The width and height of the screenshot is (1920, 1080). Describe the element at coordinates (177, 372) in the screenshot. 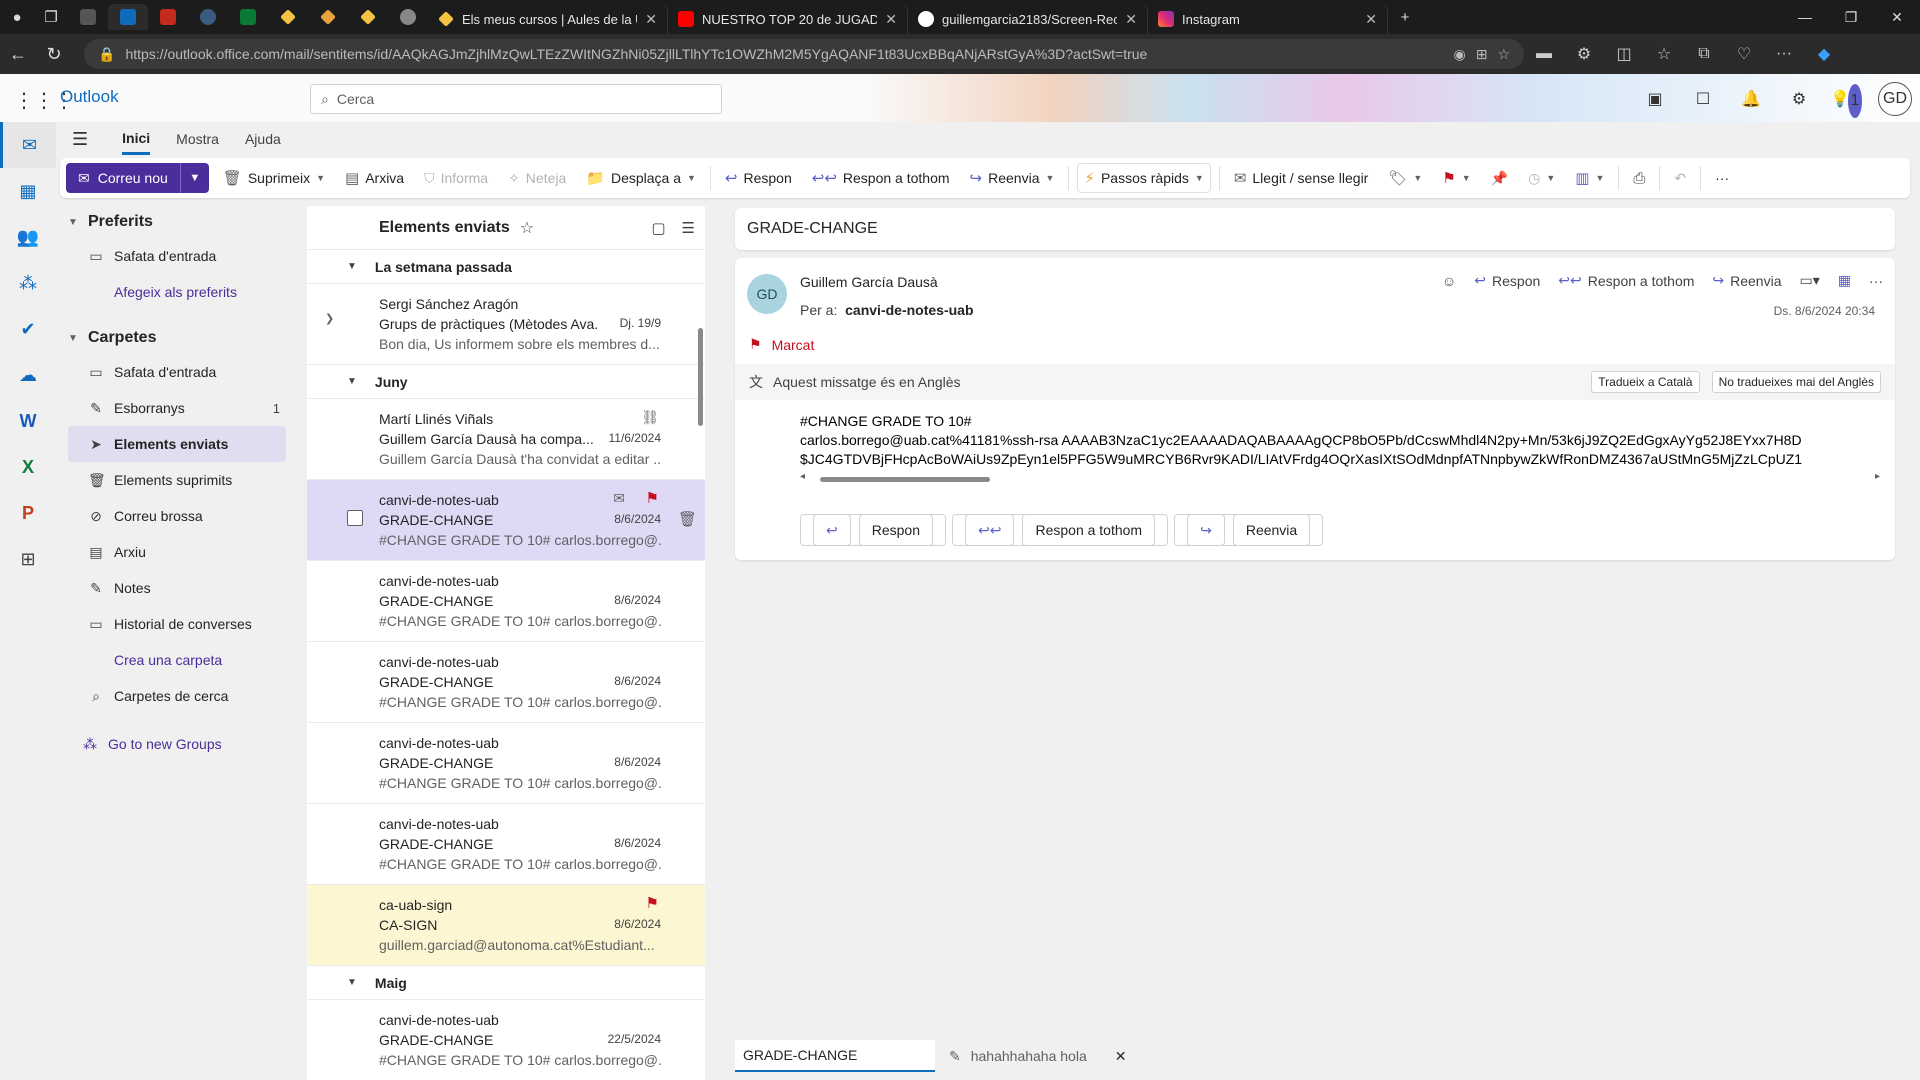

I see `folder-inbox: ▭ Safata d'entrada` at that location.